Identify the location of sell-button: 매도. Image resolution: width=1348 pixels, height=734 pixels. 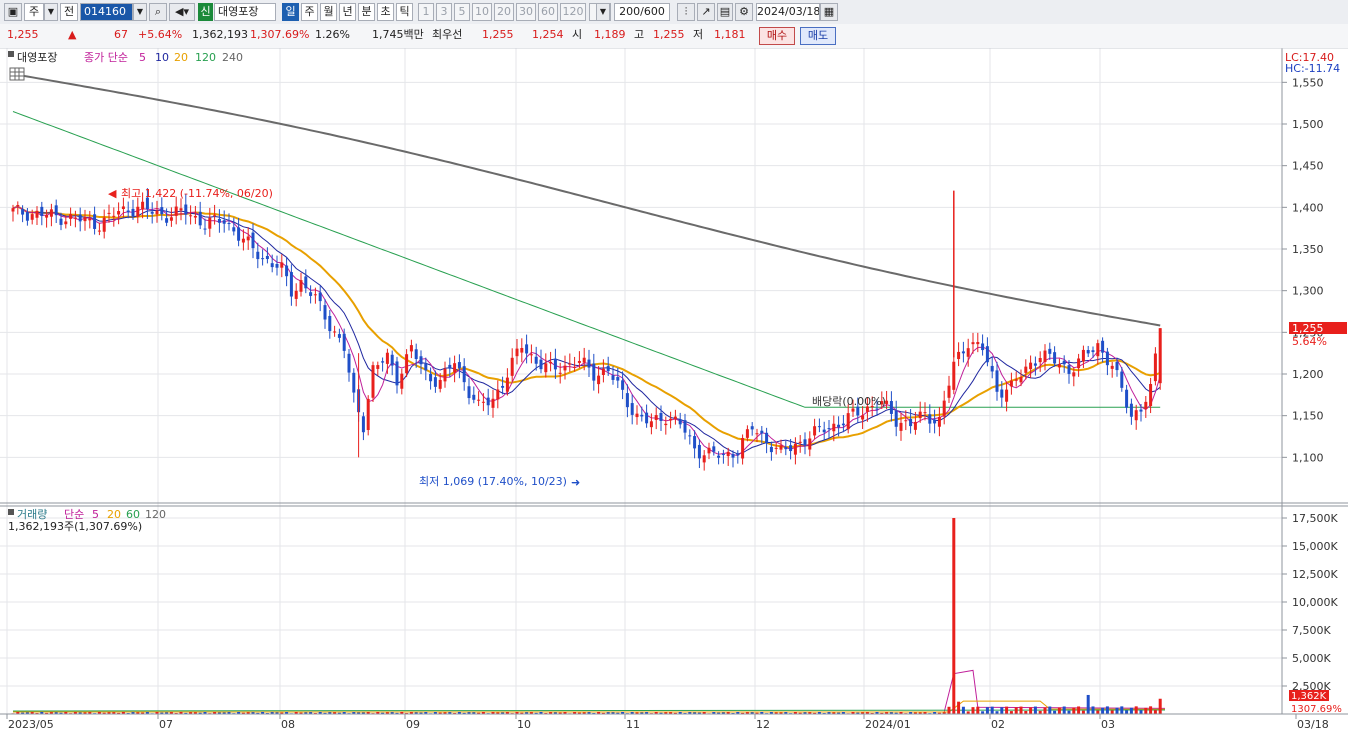
(818, 36).